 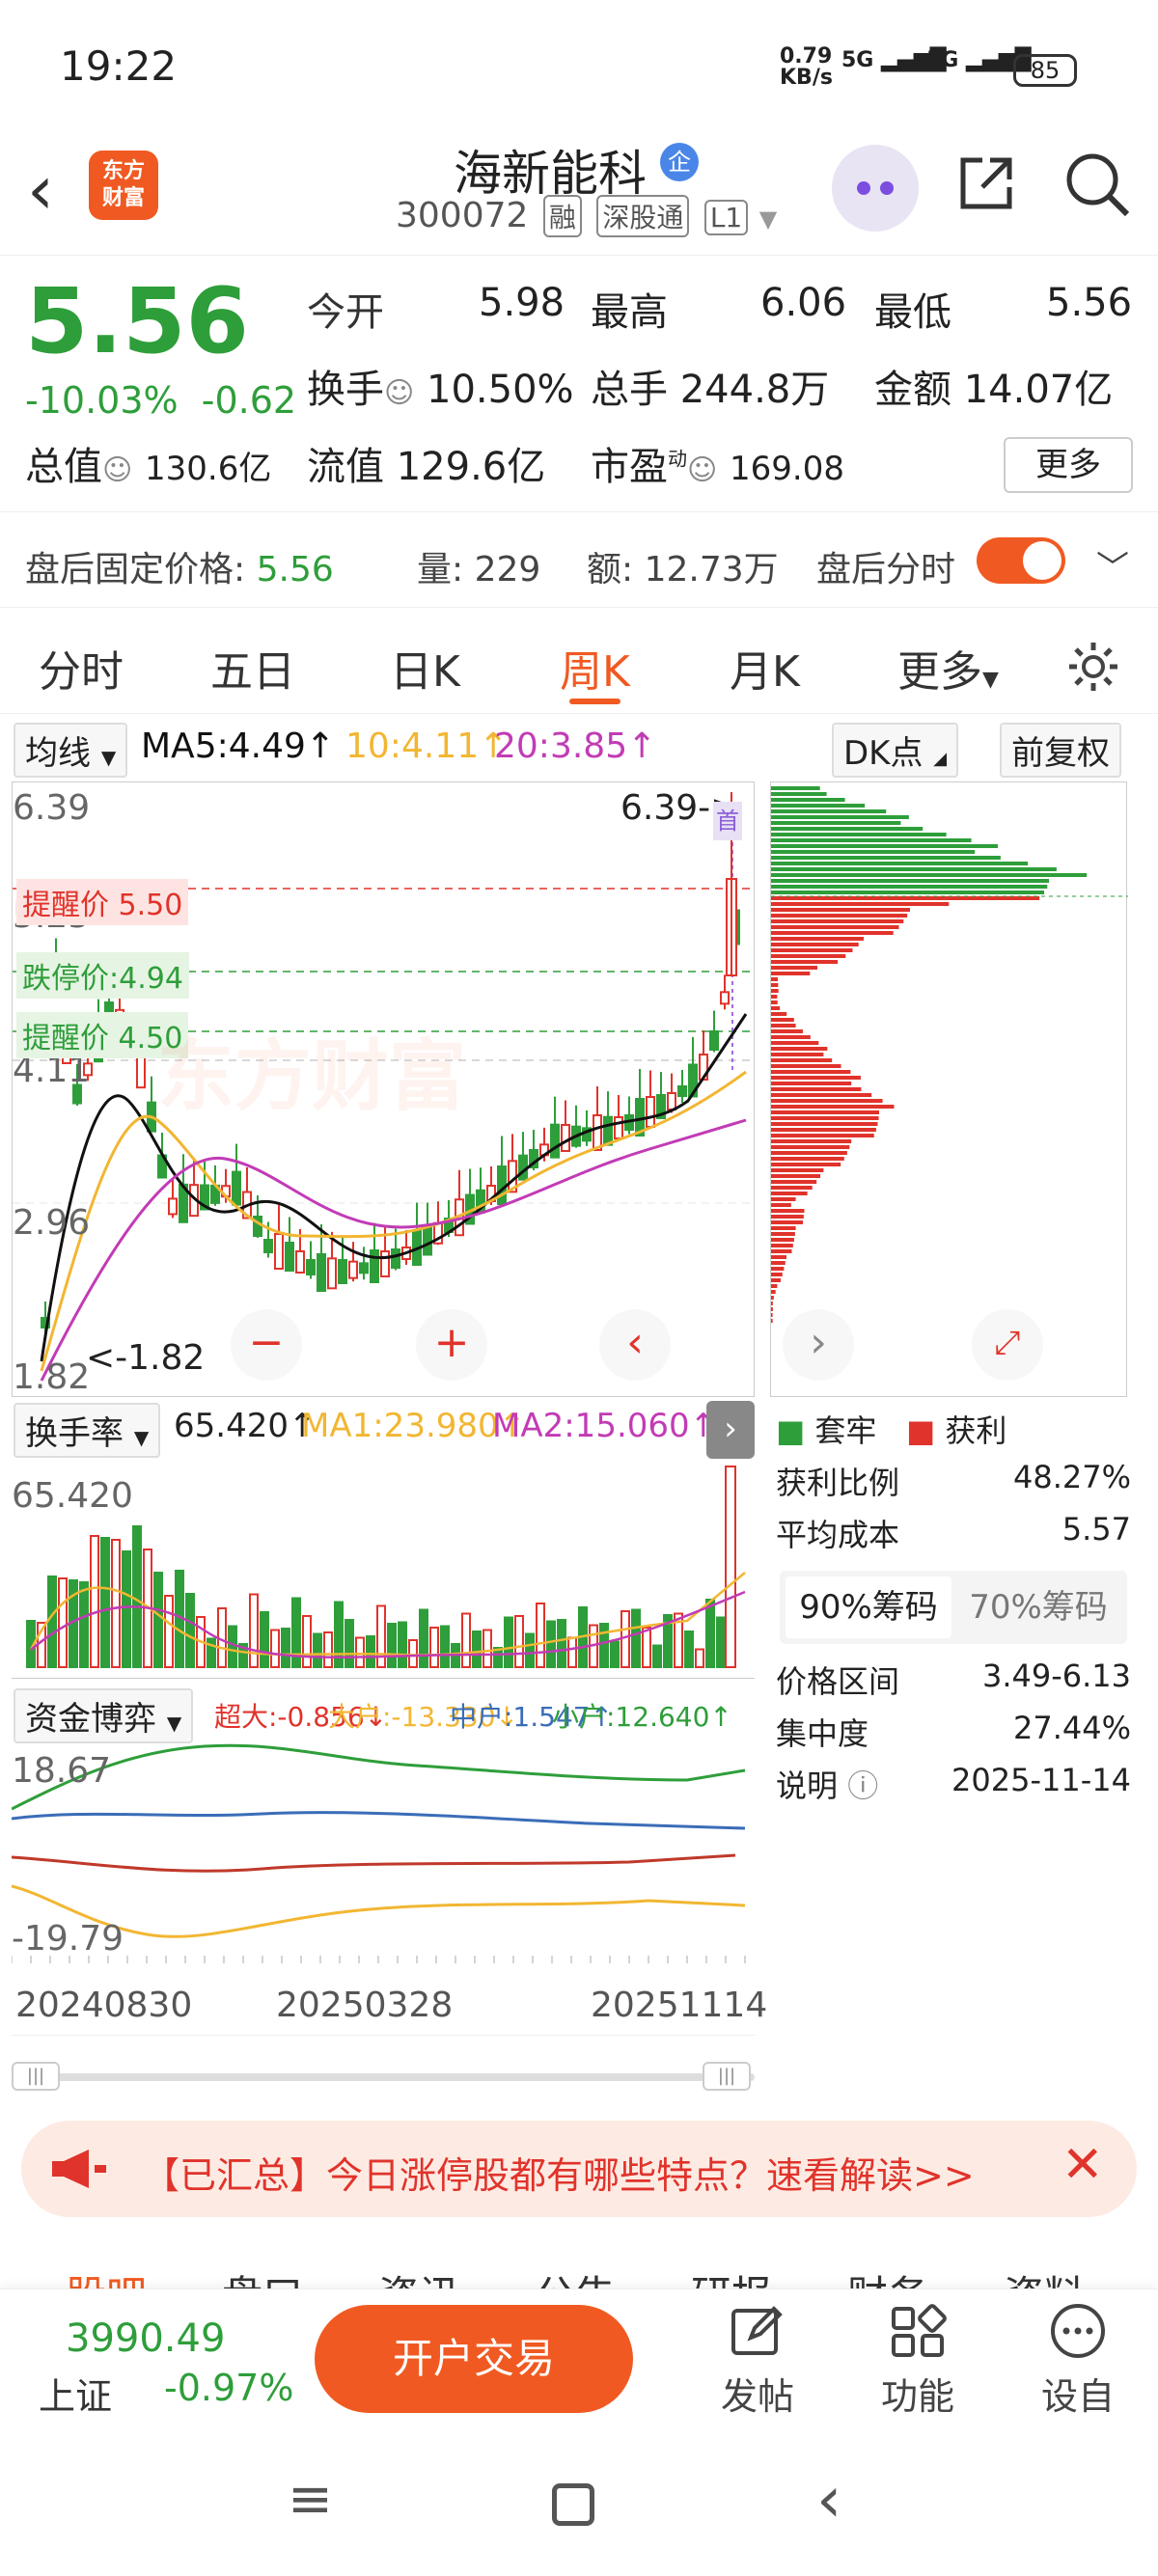 What do you see at coordinates (863, 1786) in the screenshot?
I see `info-icon: ⓘ` at bounding box center [863, 1786].